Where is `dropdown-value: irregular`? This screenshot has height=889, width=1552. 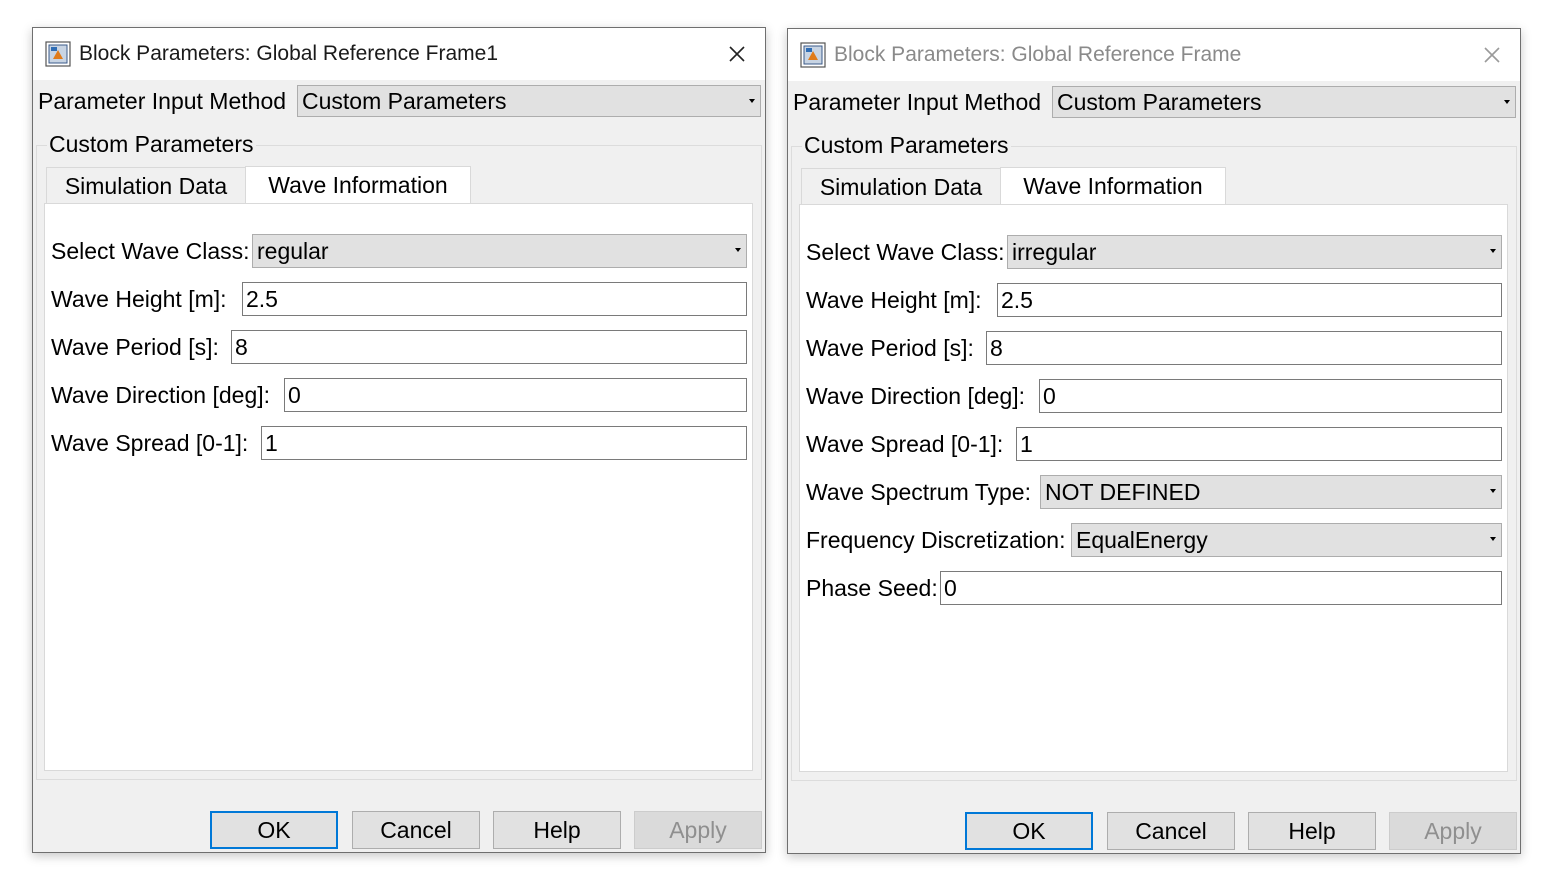 dropdown-value: irregular is located at coordinates (1054, 252).